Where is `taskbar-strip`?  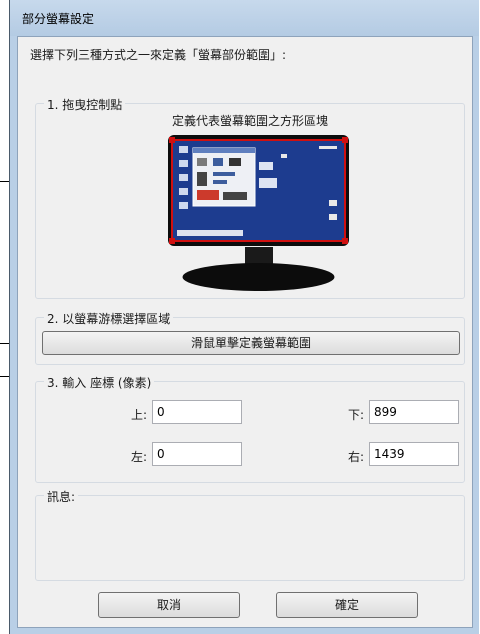
taskbar-strip is located at coordinates (210, 233).